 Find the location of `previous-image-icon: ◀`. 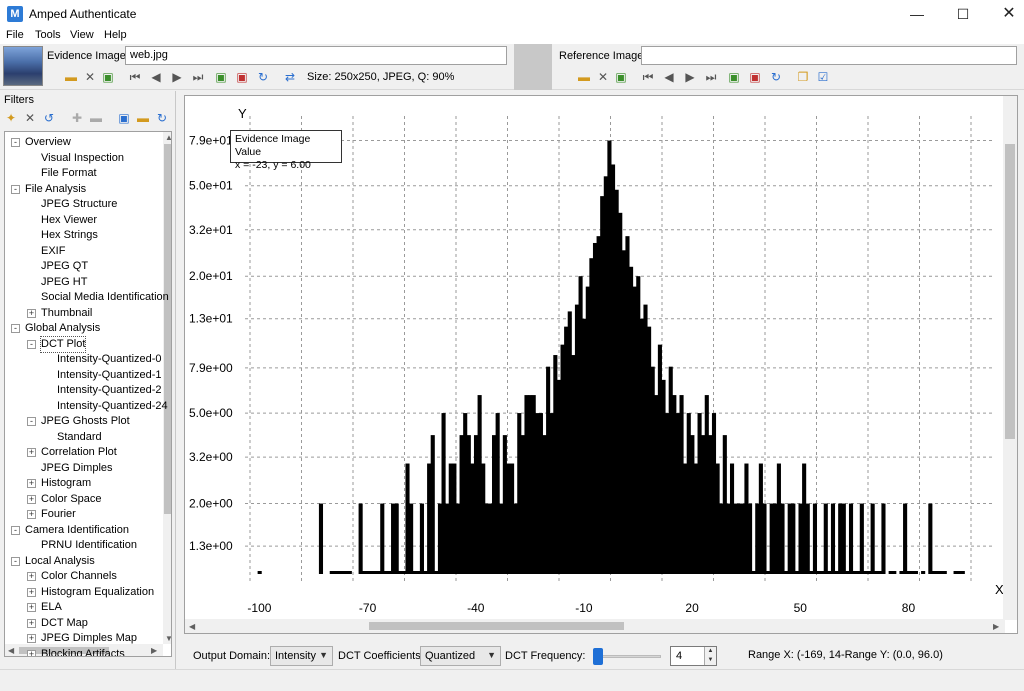

previous-image-icon: ◀ is located at coordinates (156, 77).